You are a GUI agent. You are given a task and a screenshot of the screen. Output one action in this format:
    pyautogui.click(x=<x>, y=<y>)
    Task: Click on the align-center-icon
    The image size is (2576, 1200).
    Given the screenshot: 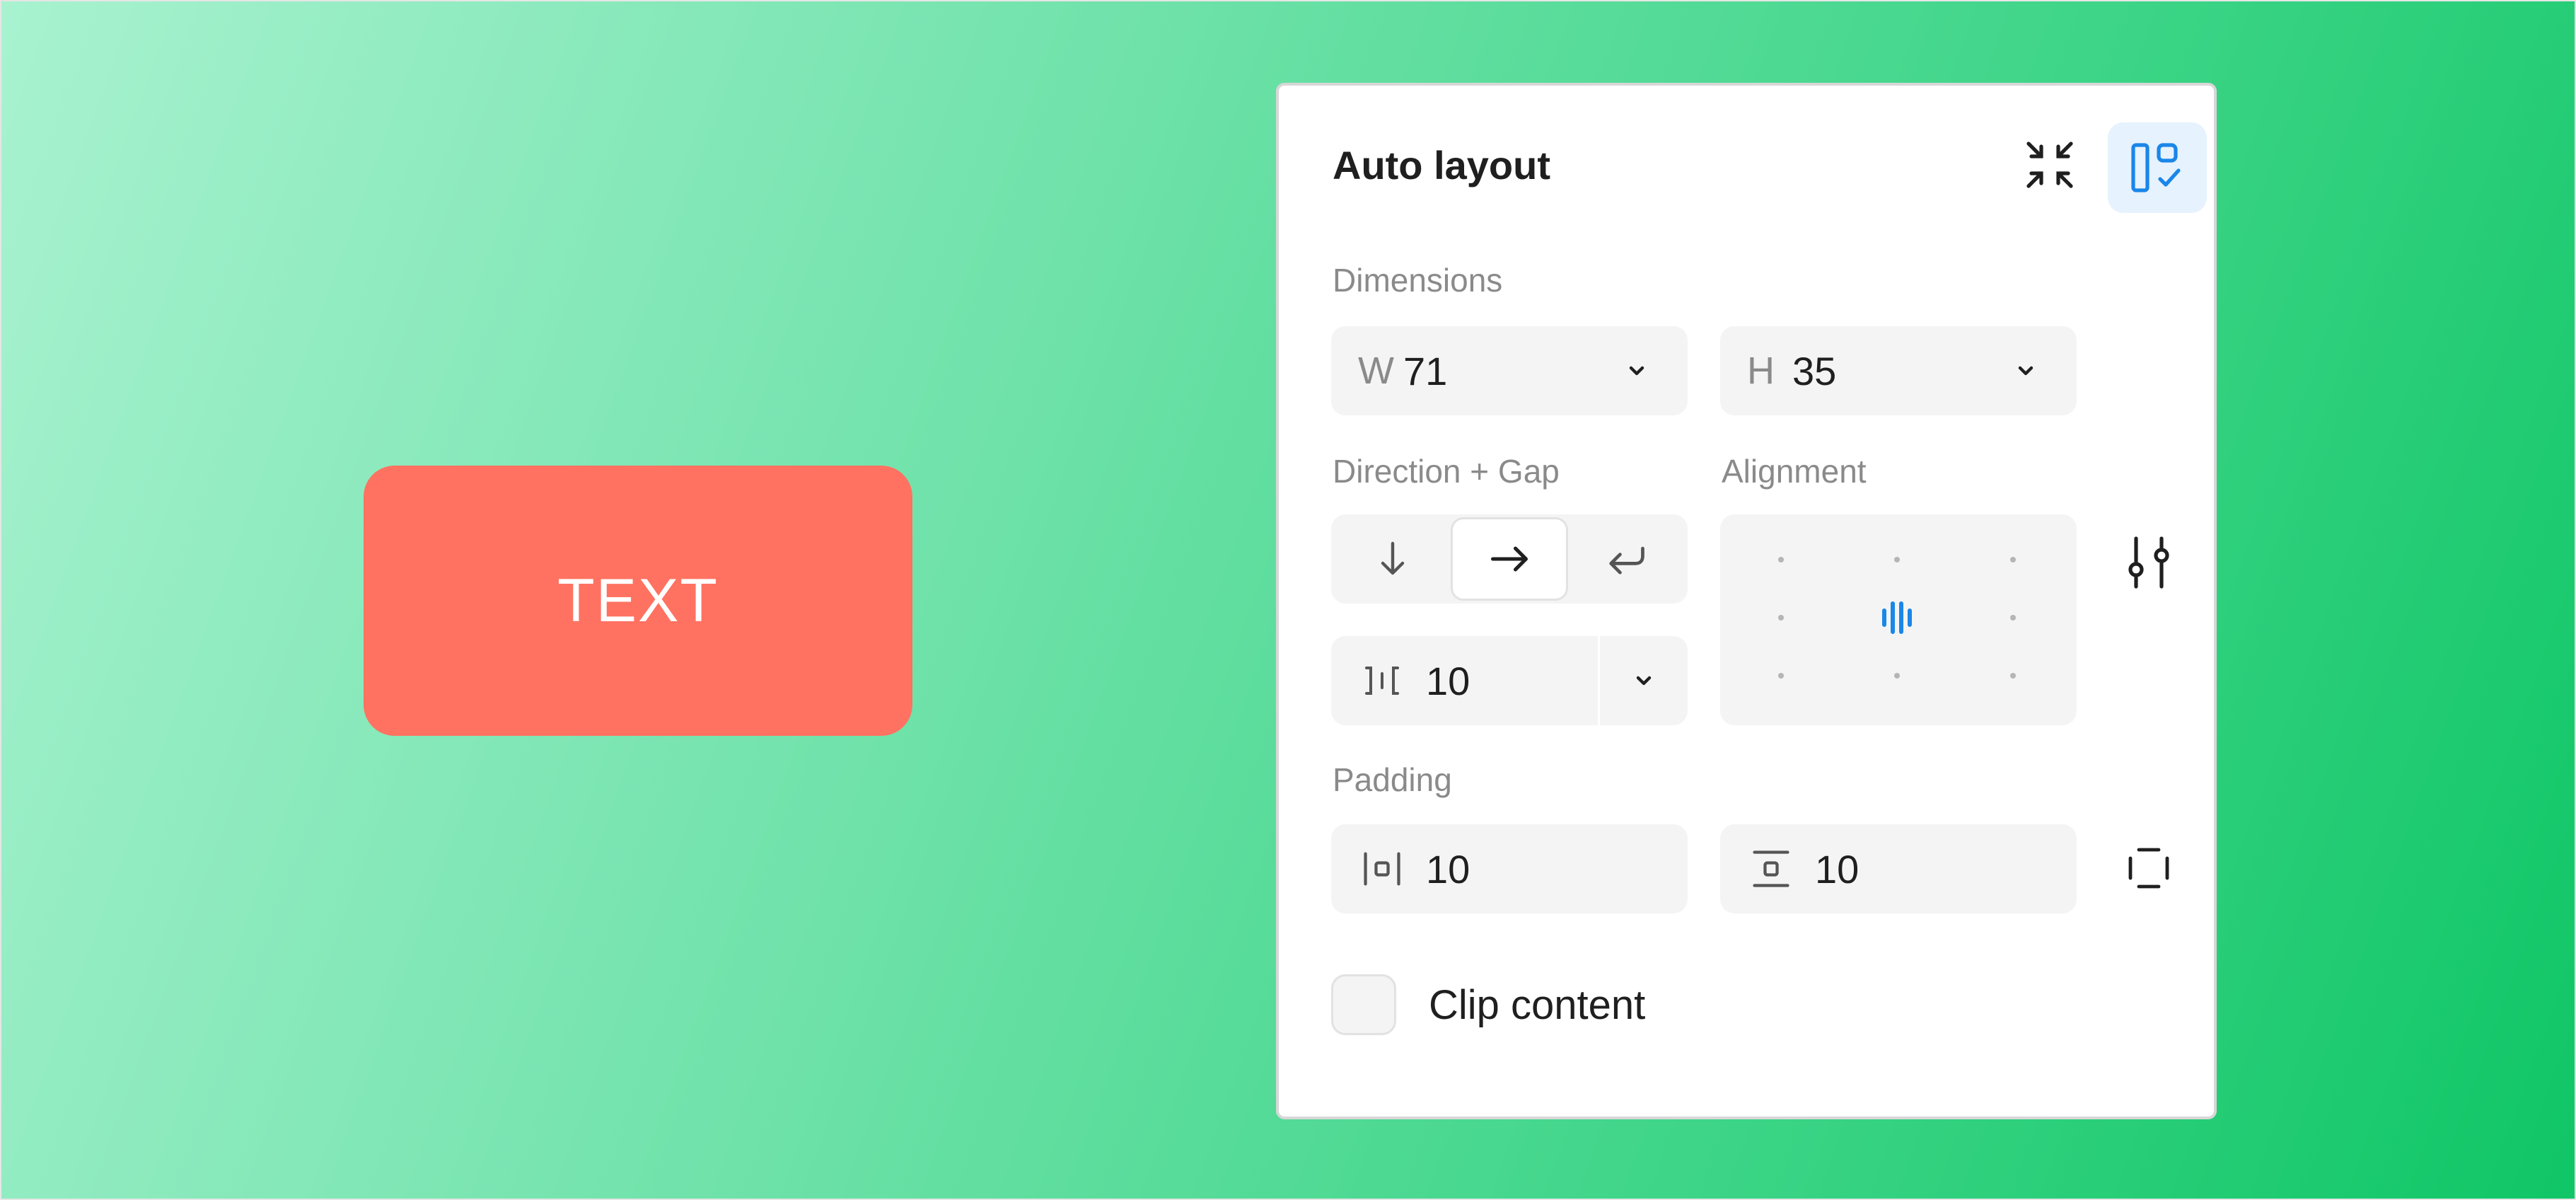 What is the action you would take?
    pyautogui.click(x=1897, y=617)
    